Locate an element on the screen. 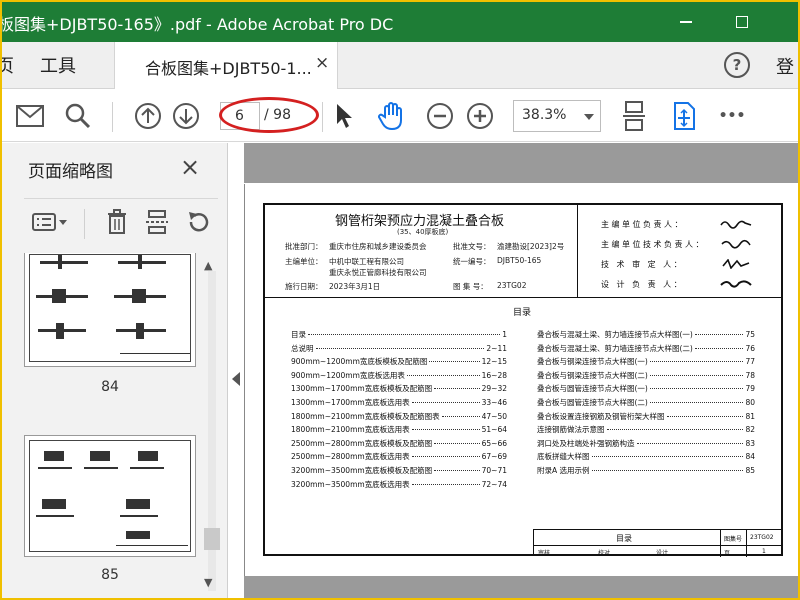  signature-image is located at coordinates (736, 284).